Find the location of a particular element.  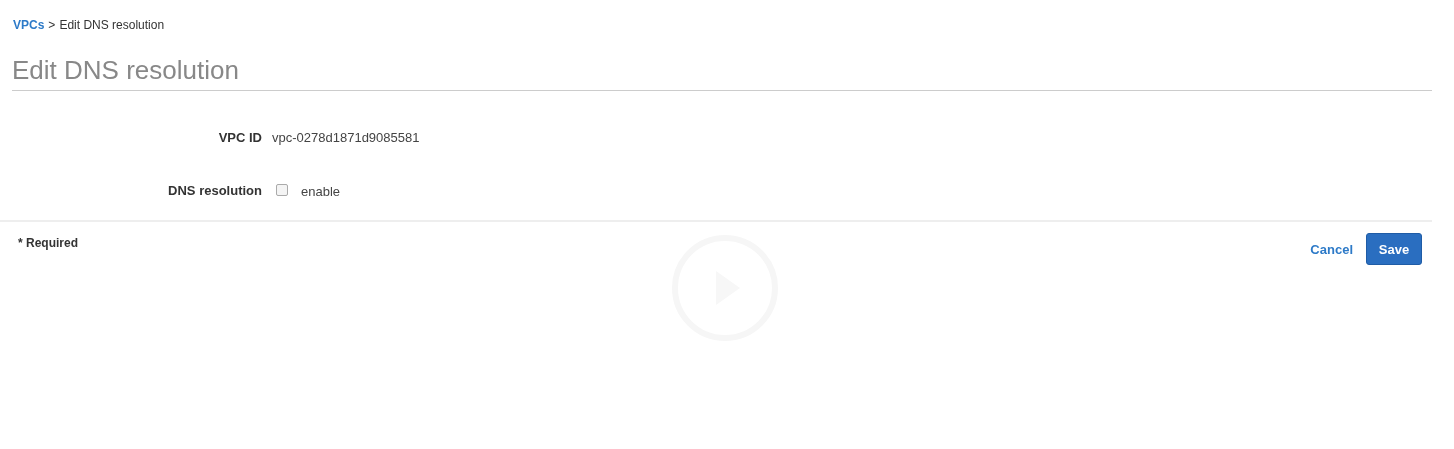

checkbox is located at coordinates (282, 190).